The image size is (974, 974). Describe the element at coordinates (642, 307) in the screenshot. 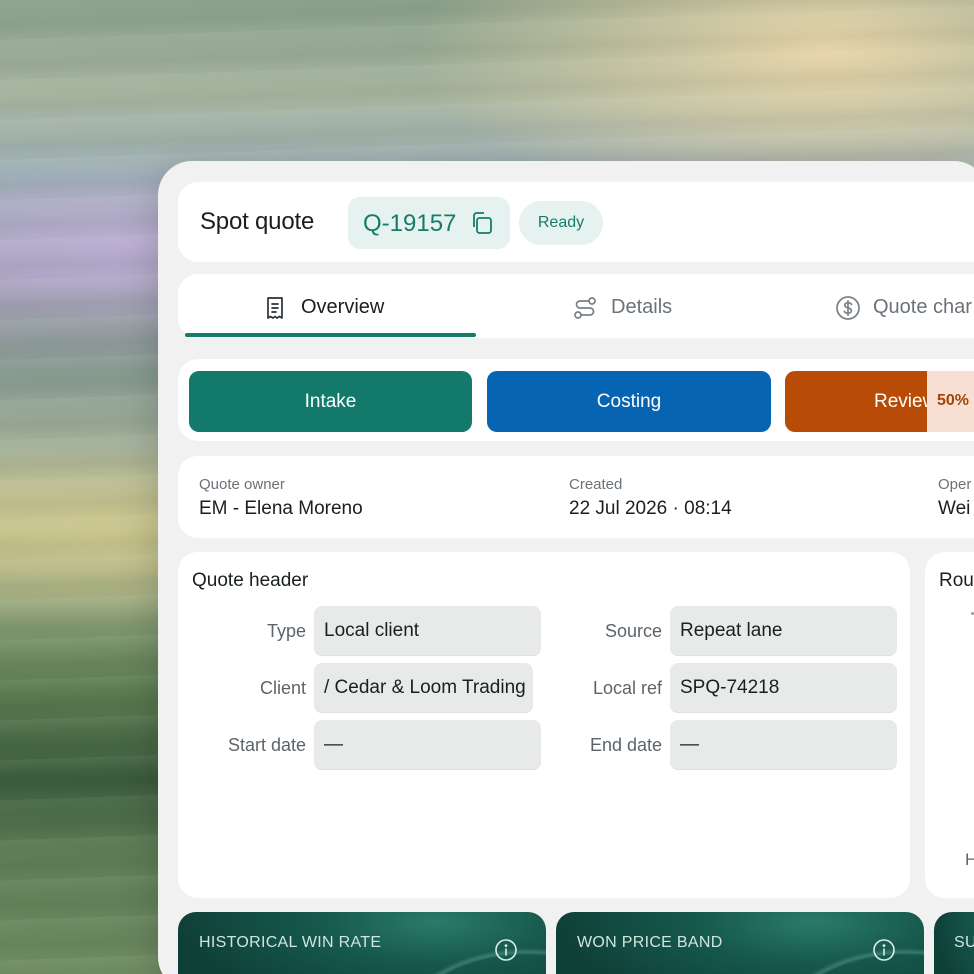

I see `tab-label: Details` at that location.